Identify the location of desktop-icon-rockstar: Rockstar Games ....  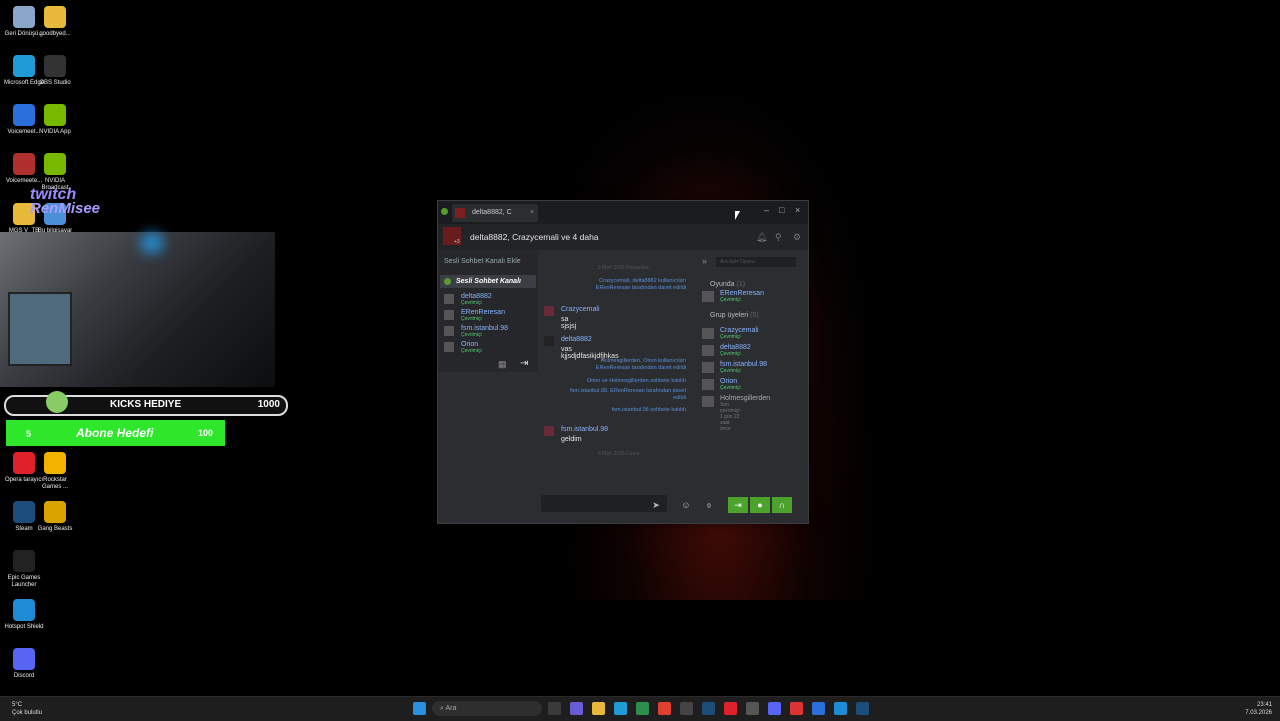
(55, 471).